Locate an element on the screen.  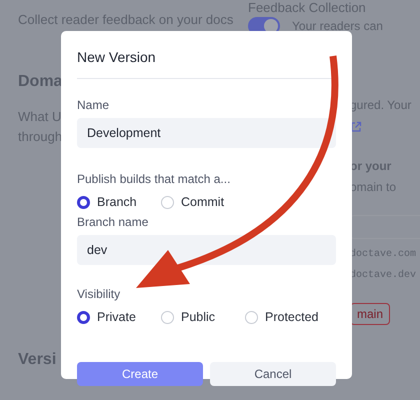
radio-label: Protected is located at coordinates (292, 317).